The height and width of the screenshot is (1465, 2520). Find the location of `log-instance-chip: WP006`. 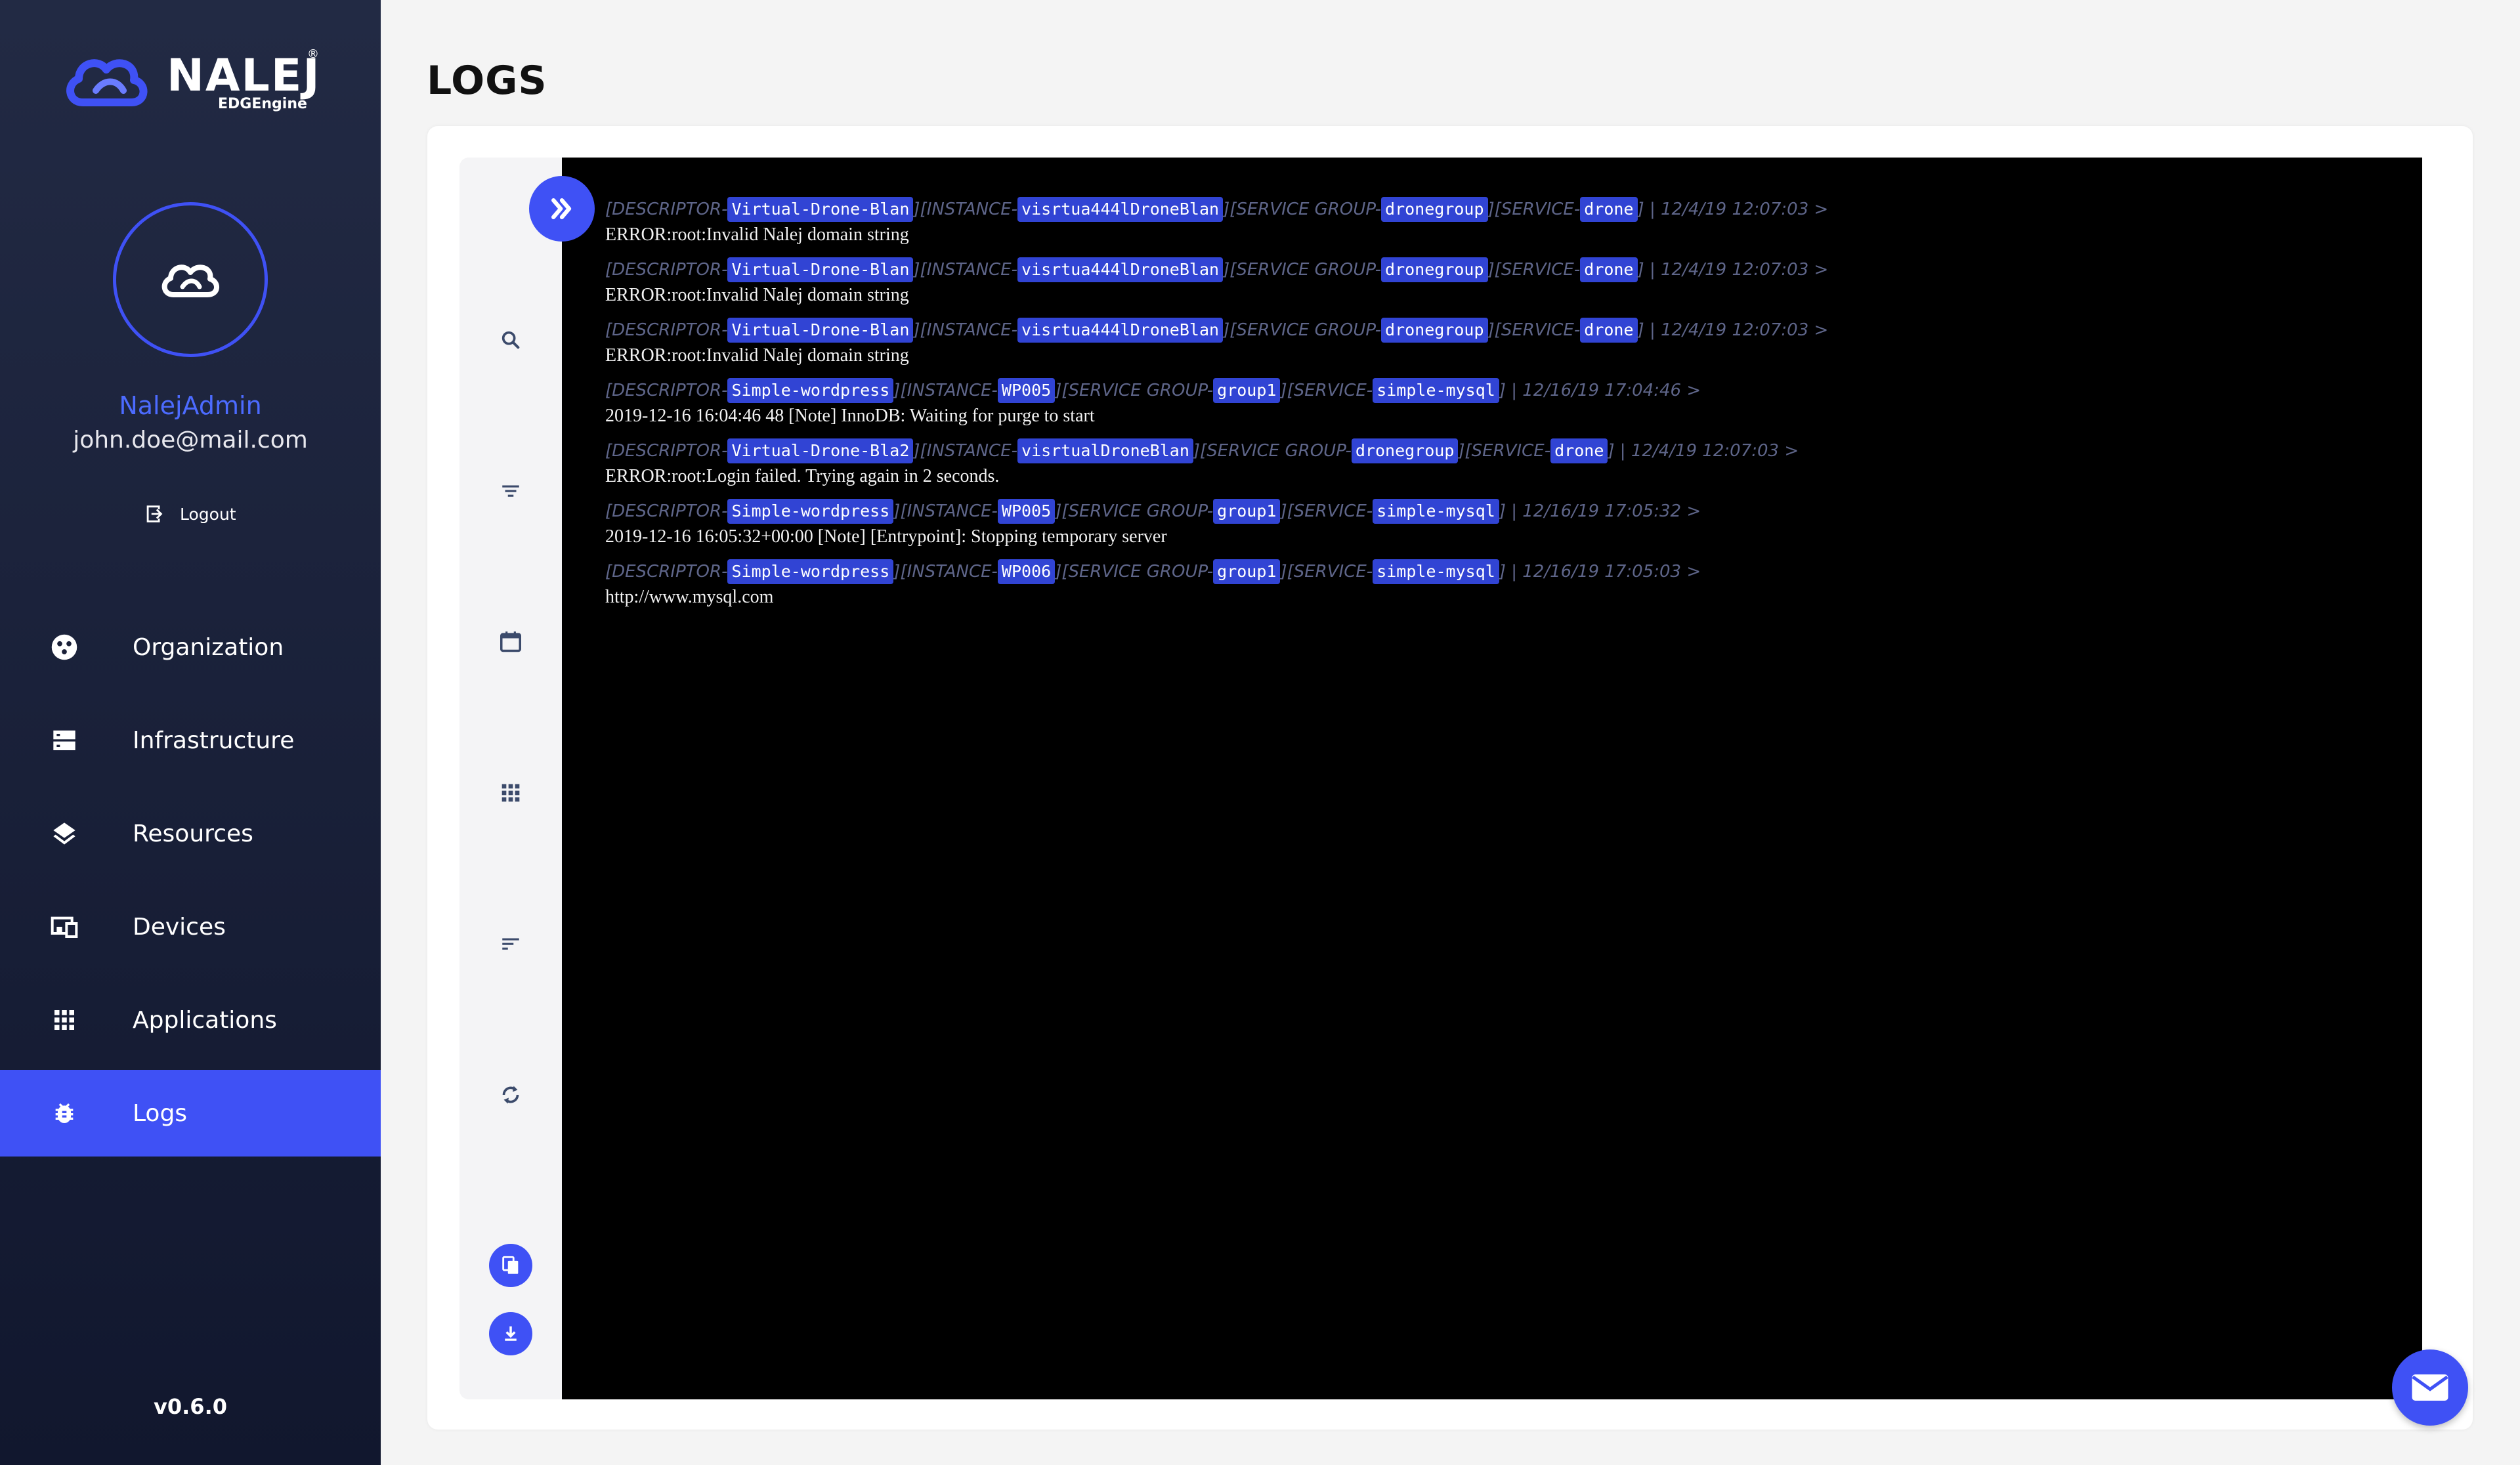

log-instance-chip: WP006 is located at coordinates (1026, 571).